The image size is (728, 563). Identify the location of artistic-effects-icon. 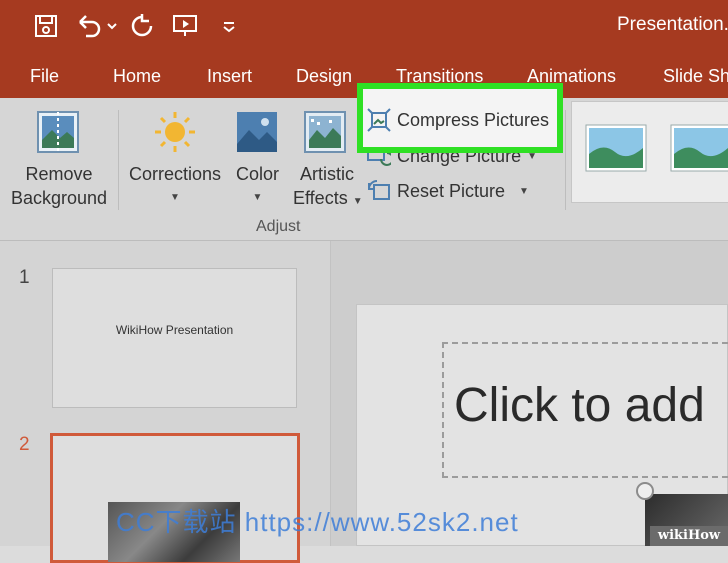
(325, 134).